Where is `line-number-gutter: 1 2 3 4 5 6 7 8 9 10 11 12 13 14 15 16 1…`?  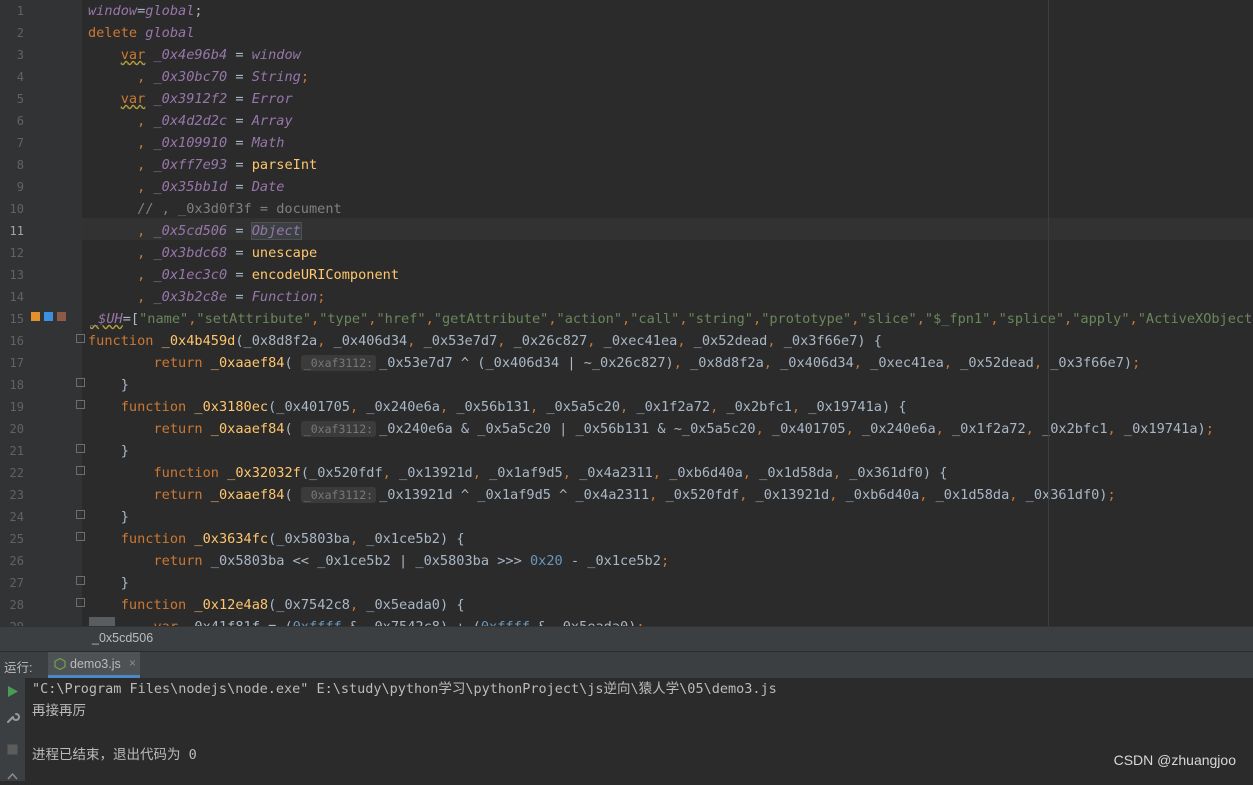
line-number-gutter: 1 2 3 4 5 6 7 8 9 10 11 12 13 14 15 16 1… is located at coordinates (41, 313).